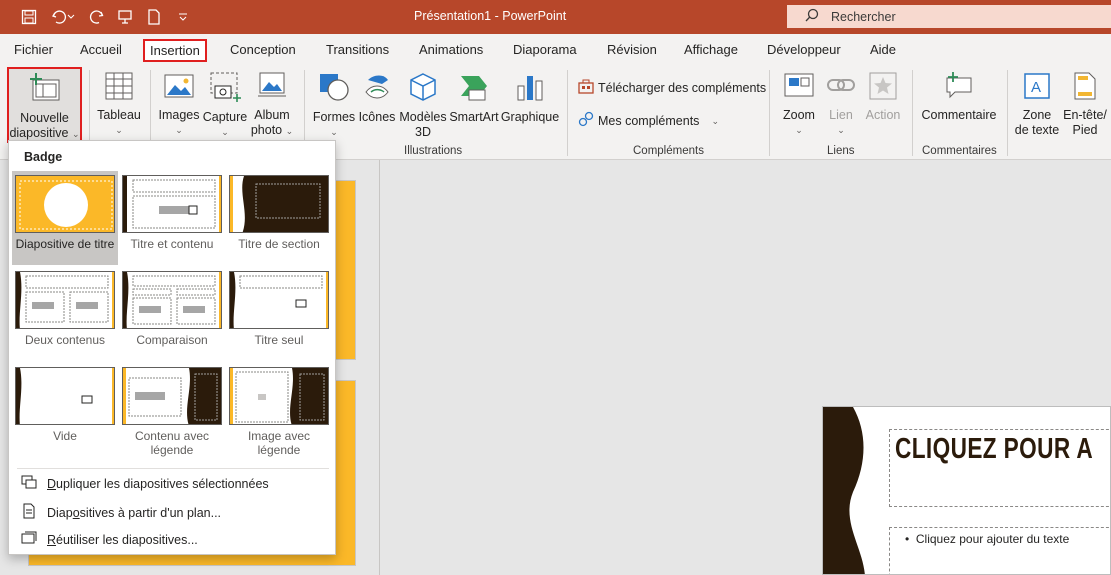 Image resolution: width=1111 pixels, height=575 pixels. Describe the element at coordinates (173, 468) in the screenshot. I see `menu-divider` at that location.